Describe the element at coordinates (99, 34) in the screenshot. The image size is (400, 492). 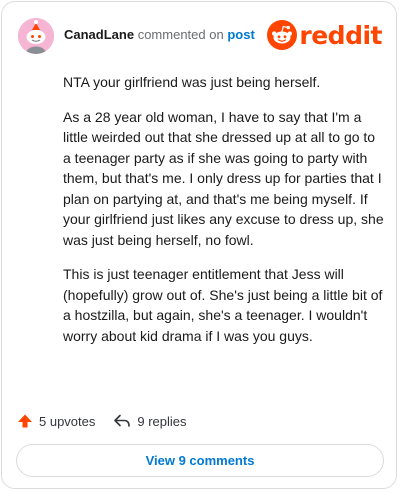
I see `username: CanadLane` at that location.